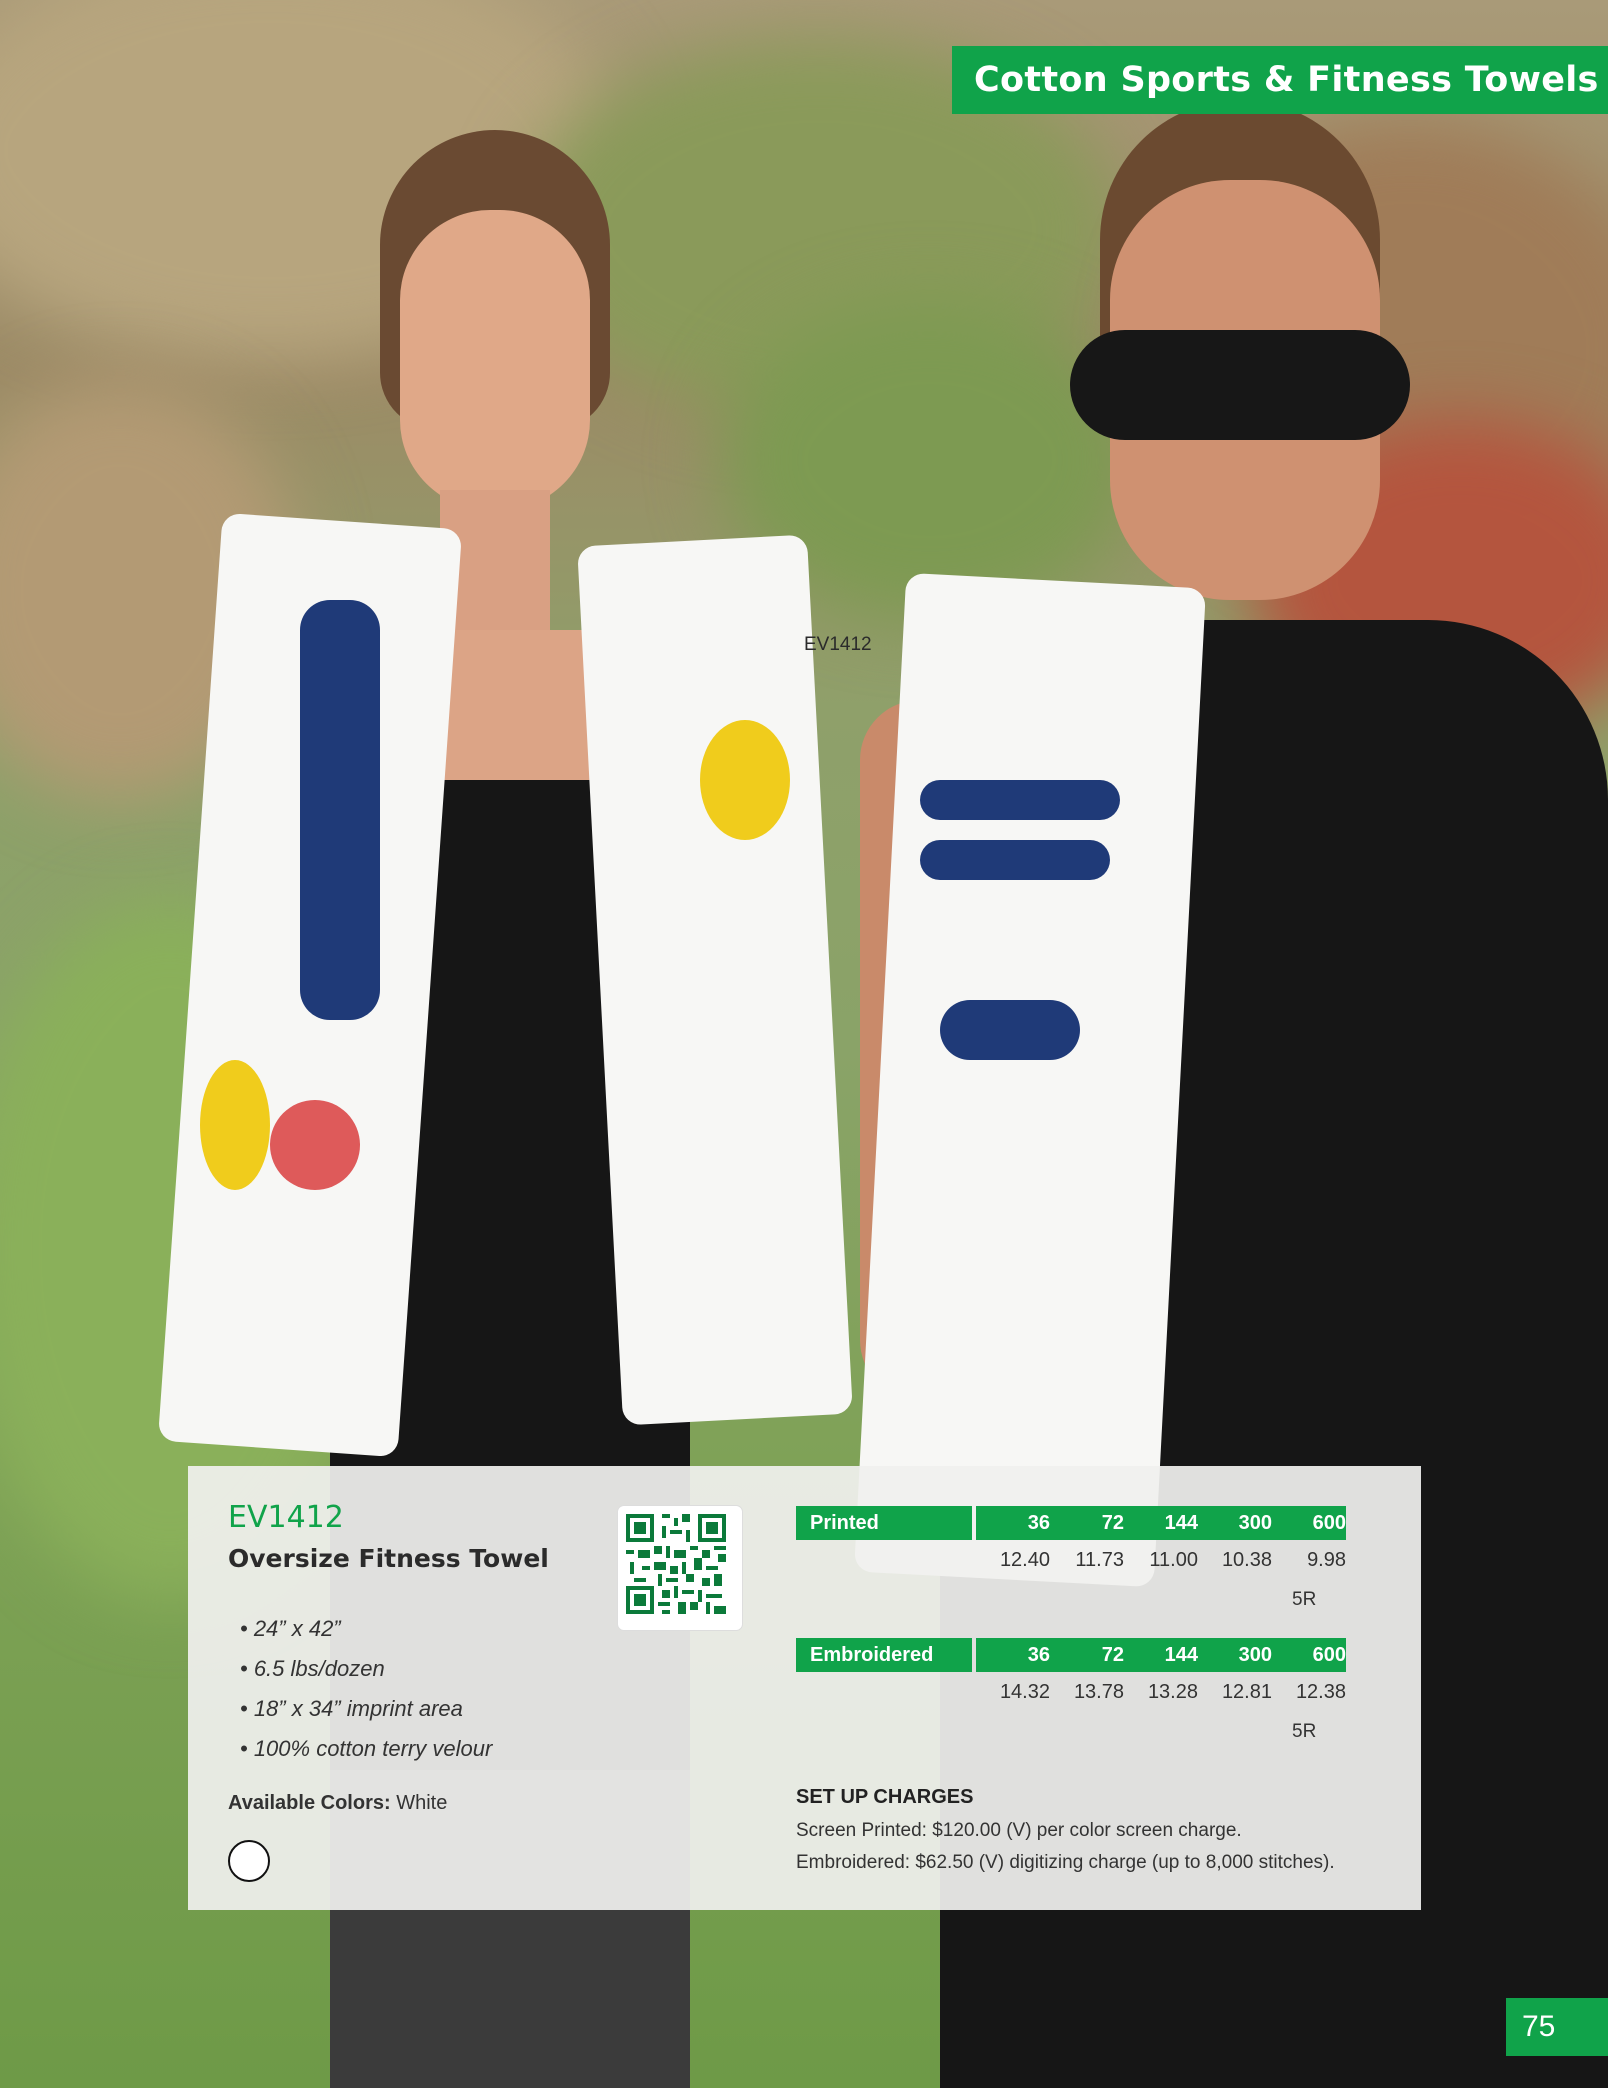 The image size is (1608, 2088). I want to click on available-colors-label: Available Colors:, so click(309, 1803).